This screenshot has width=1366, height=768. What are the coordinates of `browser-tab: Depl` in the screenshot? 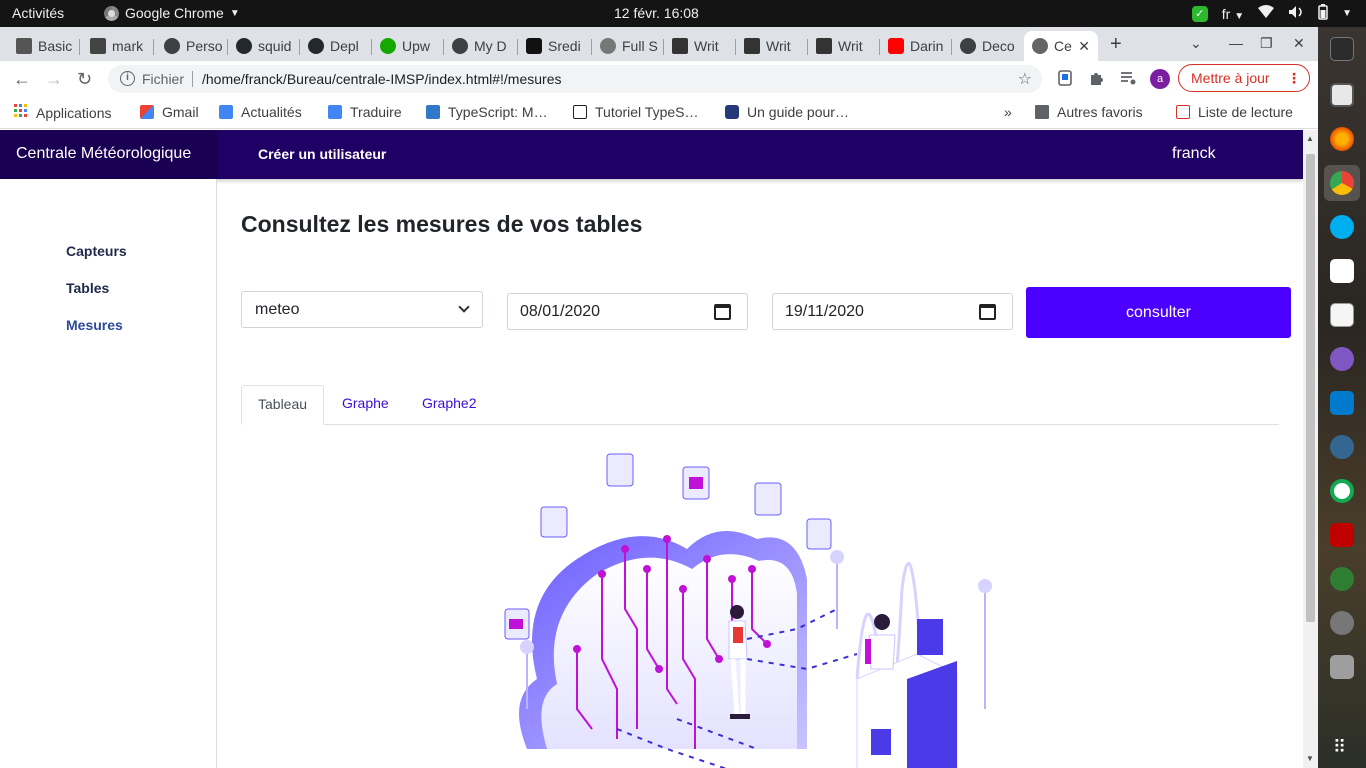 It's located at (336, 46).